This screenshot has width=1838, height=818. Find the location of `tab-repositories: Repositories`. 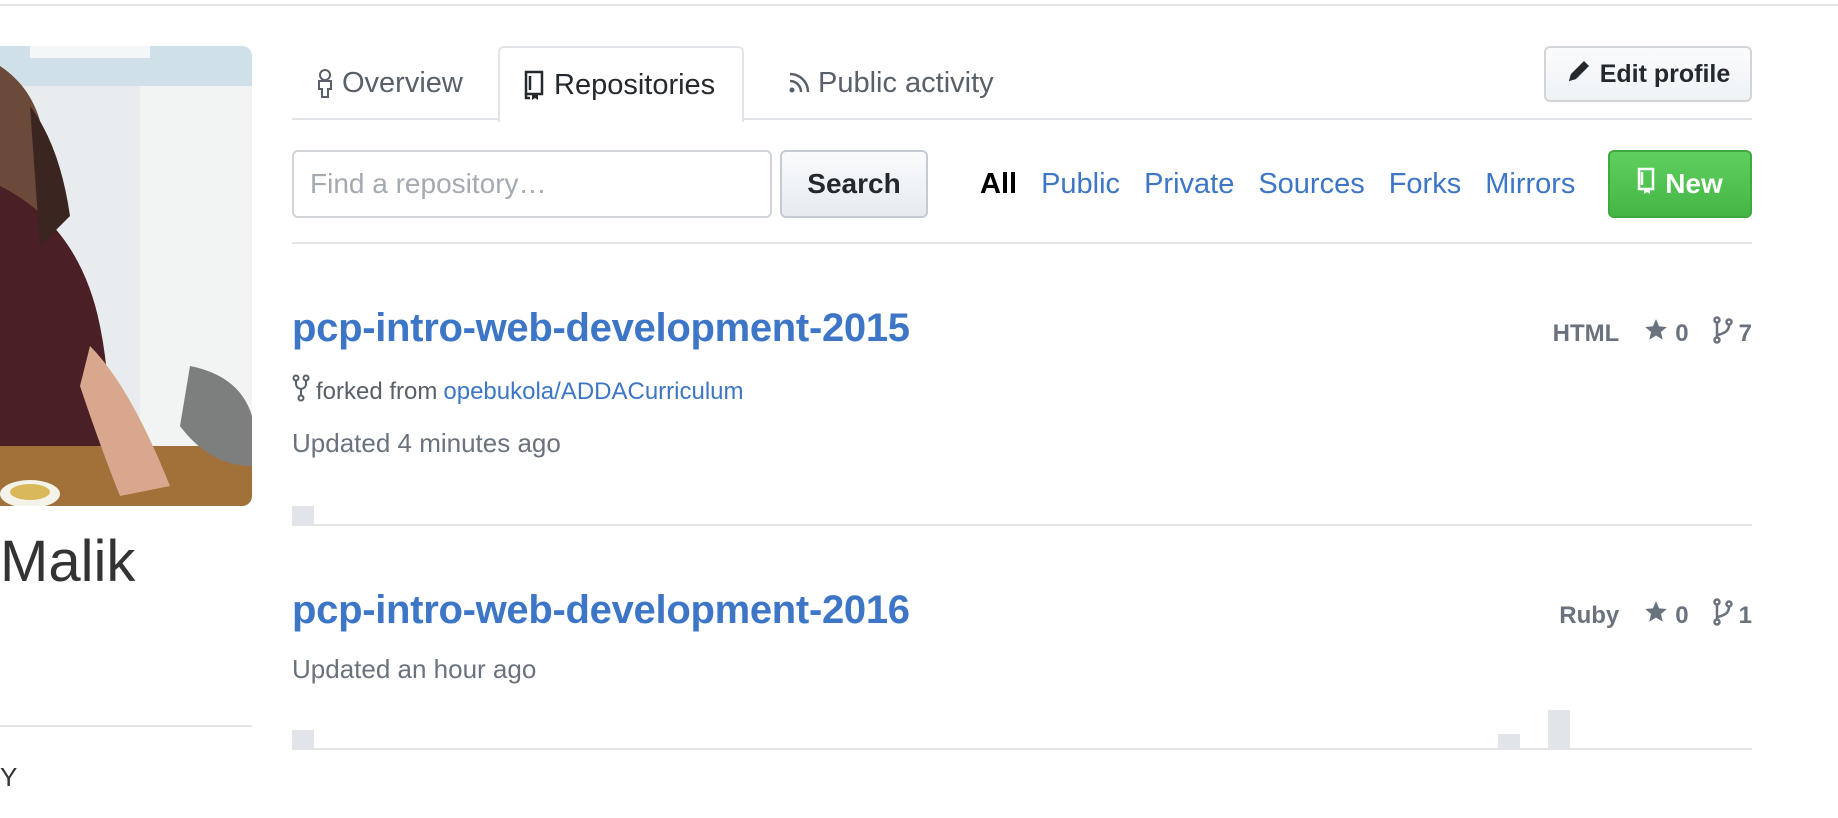

tab-repositories: Repositories is located at coordinates (621, 84).